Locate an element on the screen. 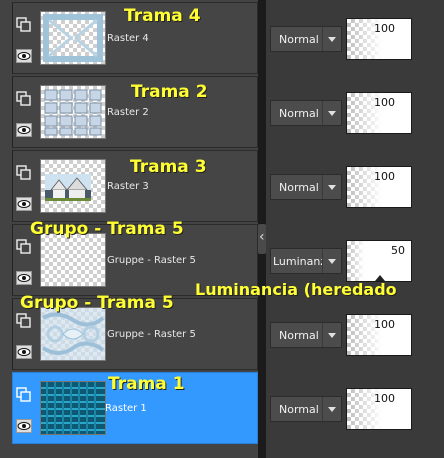  opacity-slider: 50 is located at coordinates (379, 261).